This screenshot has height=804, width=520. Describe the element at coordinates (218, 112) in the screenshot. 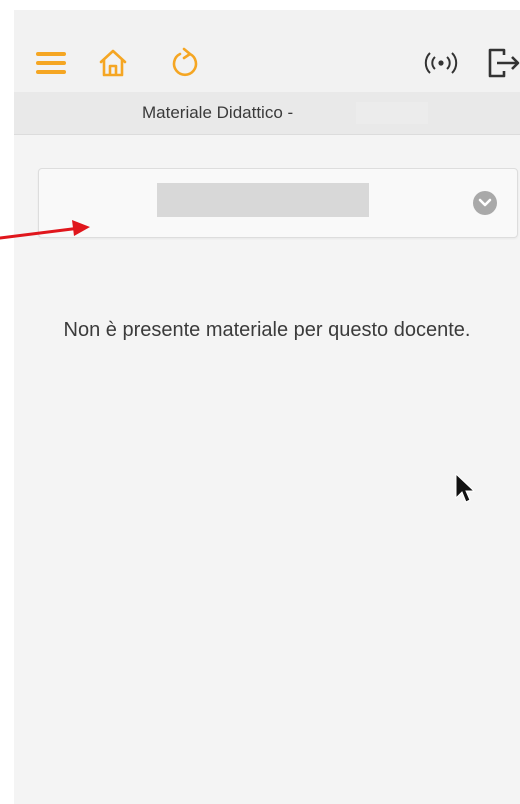

I see `page-subtitle: Materiale Didattico -` at that location.